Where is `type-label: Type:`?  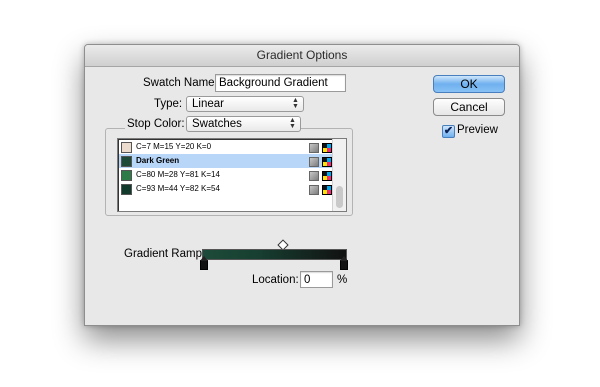
type-label: Type: is located at coordinates (168, 104).